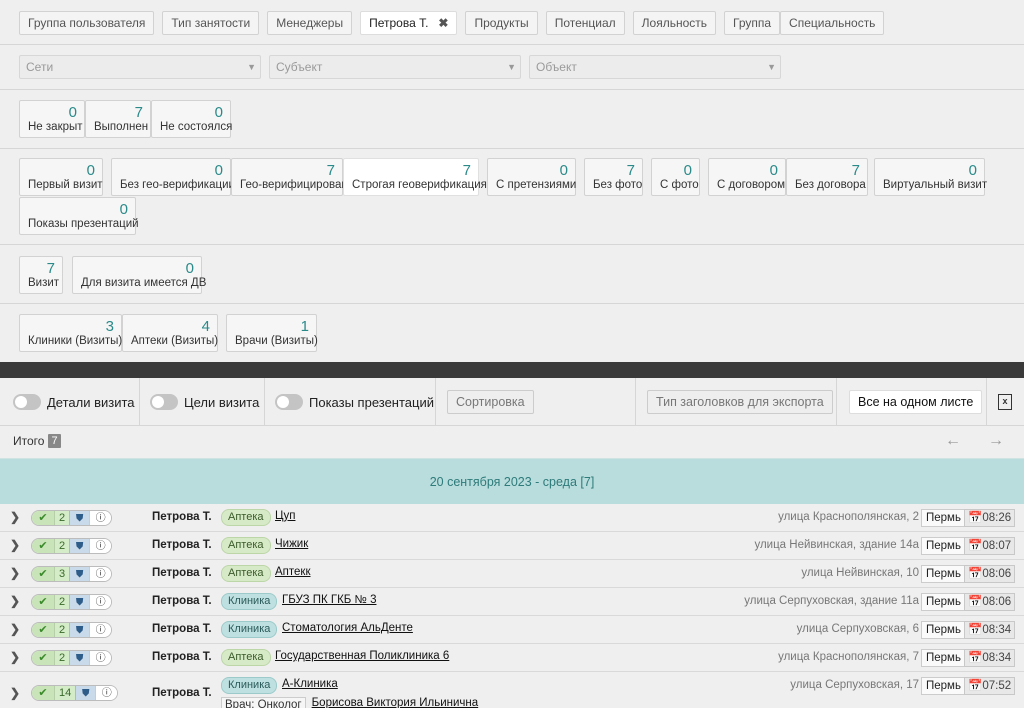 This screenshot has height=708, width=1024. Describe the element at coordinates (62, 658) in the screenshot. I see `visit-goal-count: 2` at that location.